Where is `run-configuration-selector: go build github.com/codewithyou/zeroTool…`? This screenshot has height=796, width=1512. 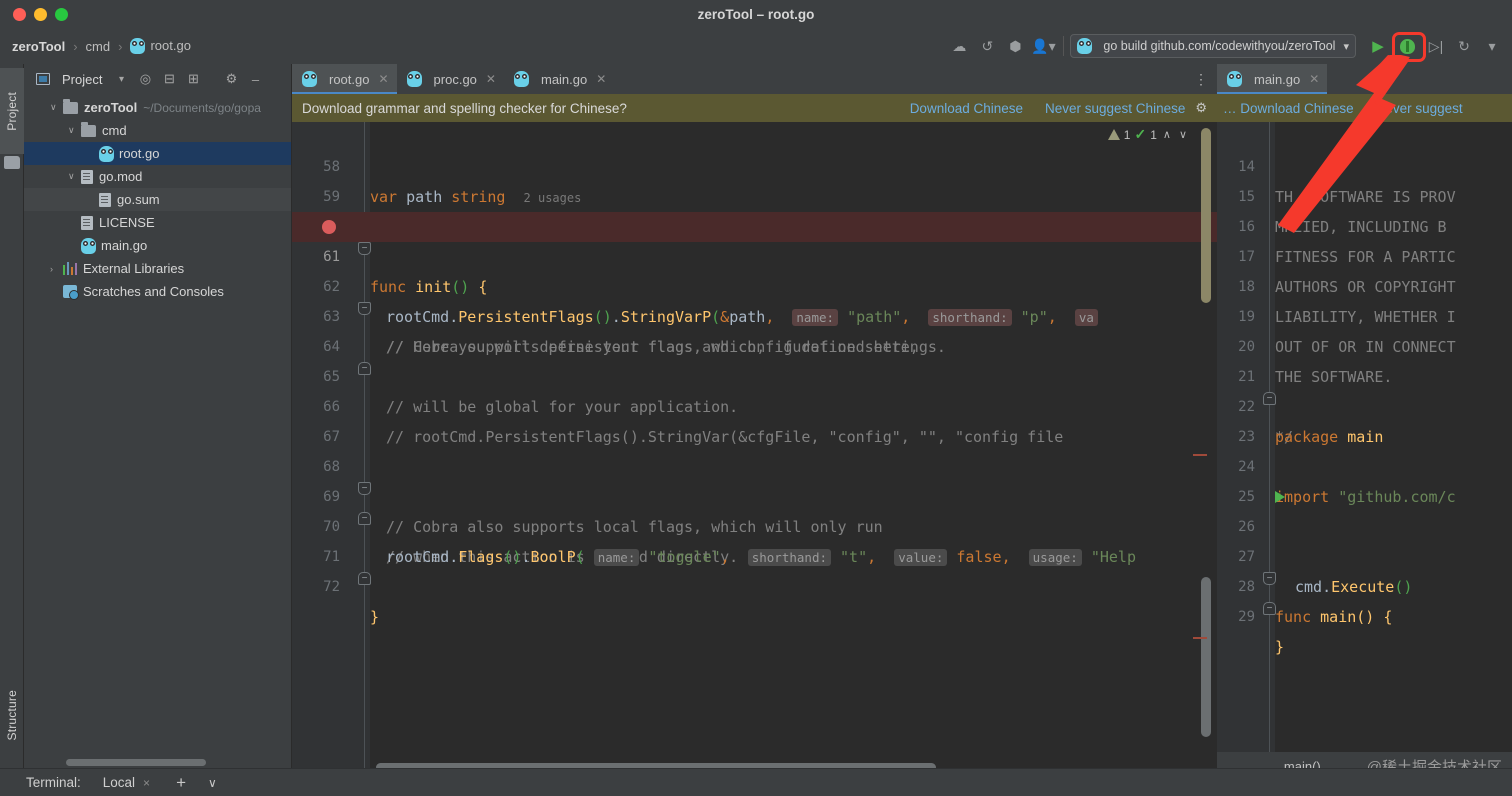 run-configuration-selector: go build github.com/codewithyou/zeroTool… is located at coordinates (1213, 46).